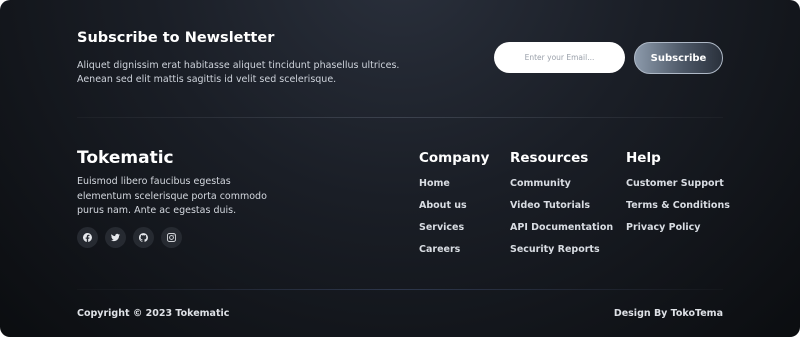 This screenshot has width=800, height=337. I want to click on twitter-icon, so click(115, 237).